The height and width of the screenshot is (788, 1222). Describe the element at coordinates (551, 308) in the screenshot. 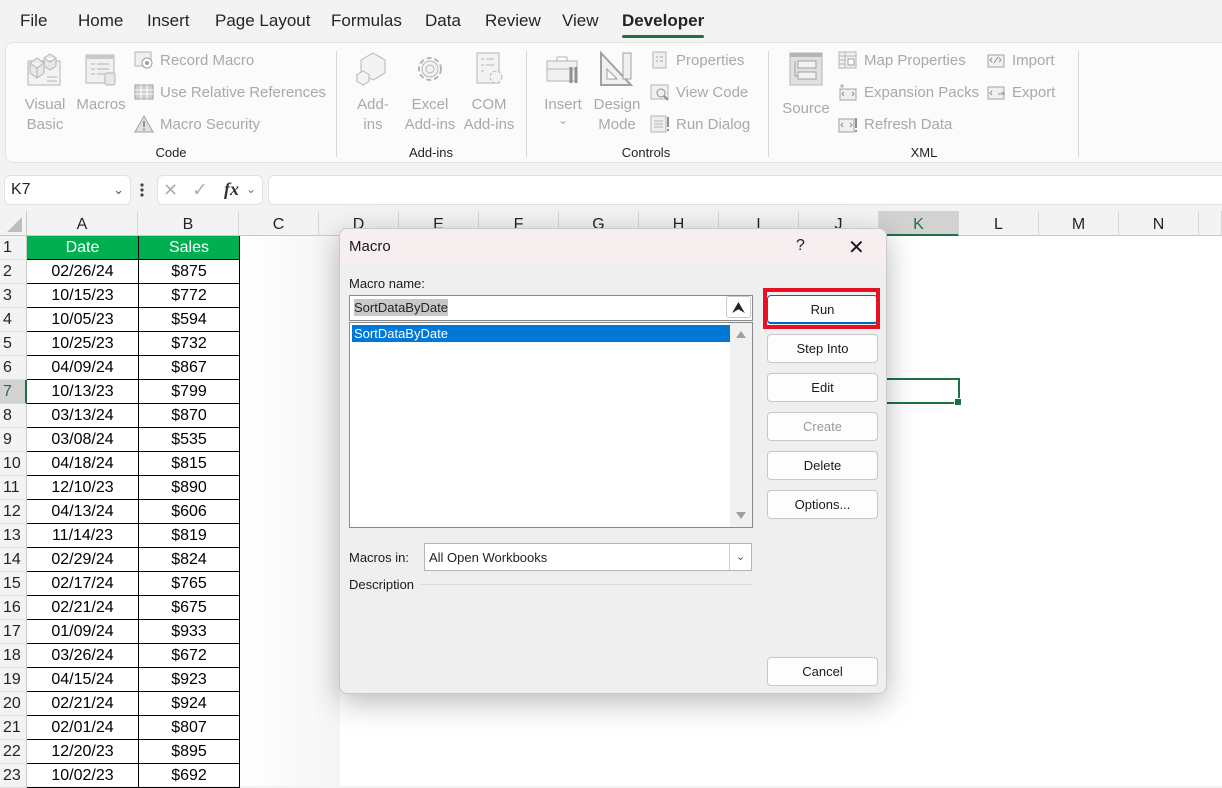

I see `macro-name-input: SortDataByDate` at that location.